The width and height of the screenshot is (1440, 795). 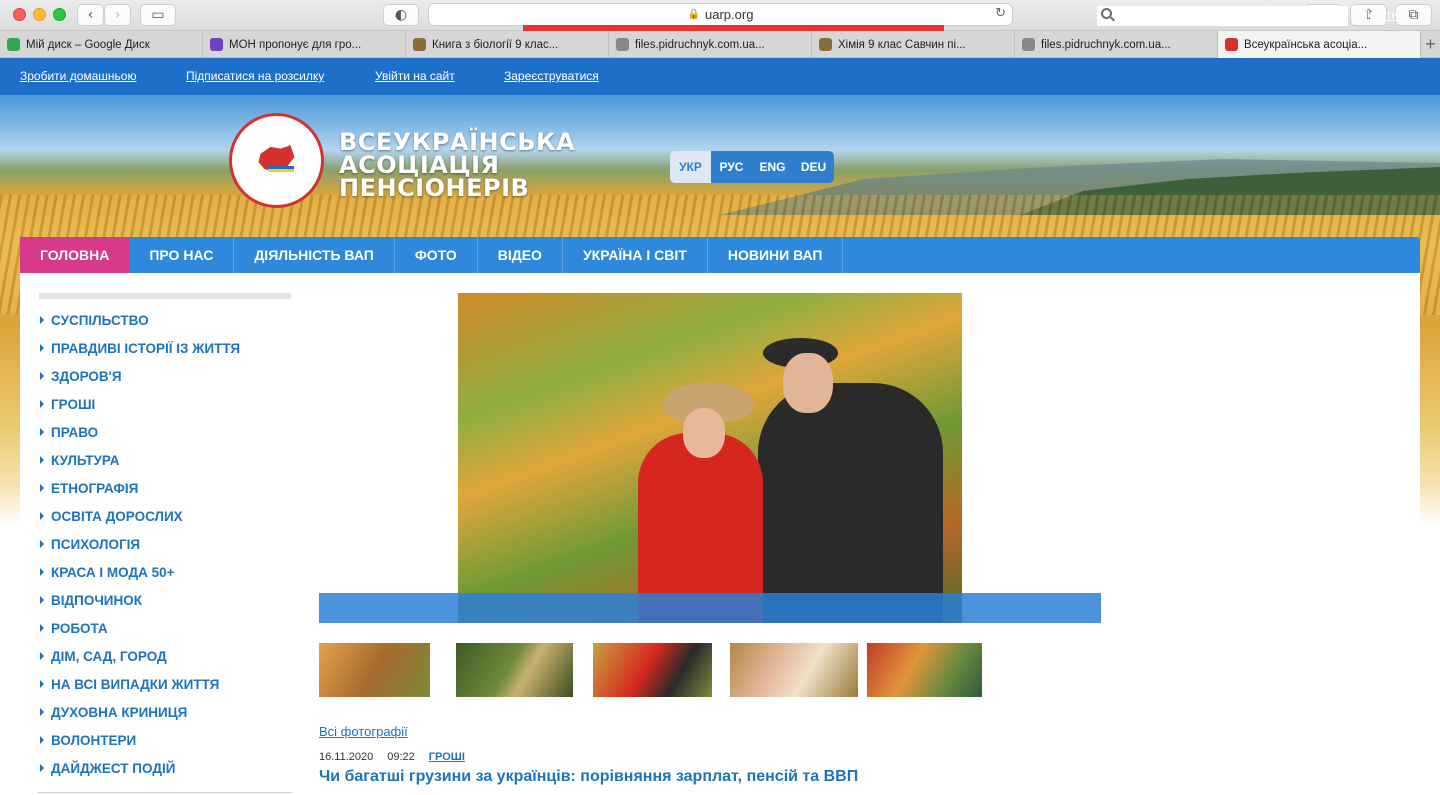 I want to click on sidebar-item: ПСИХОЛОГІЯ, so click(x=170, y=544).